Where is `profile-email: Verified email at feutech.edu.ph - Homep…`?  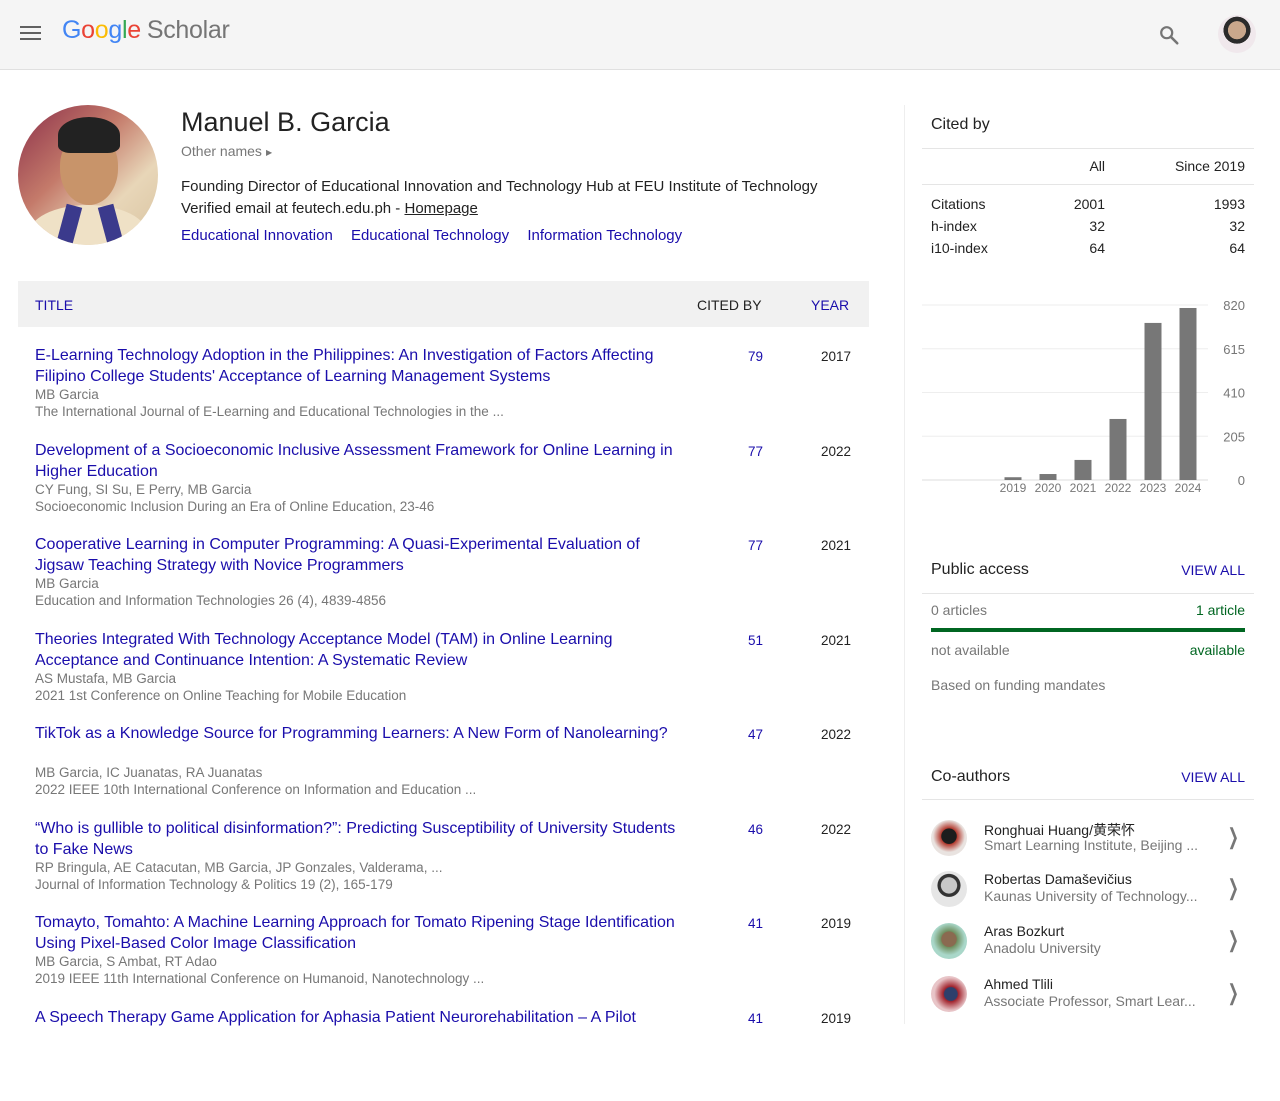 profile-email: Verified email at feutech.edu.ph - Homep… is located at coordinates (329, 208).